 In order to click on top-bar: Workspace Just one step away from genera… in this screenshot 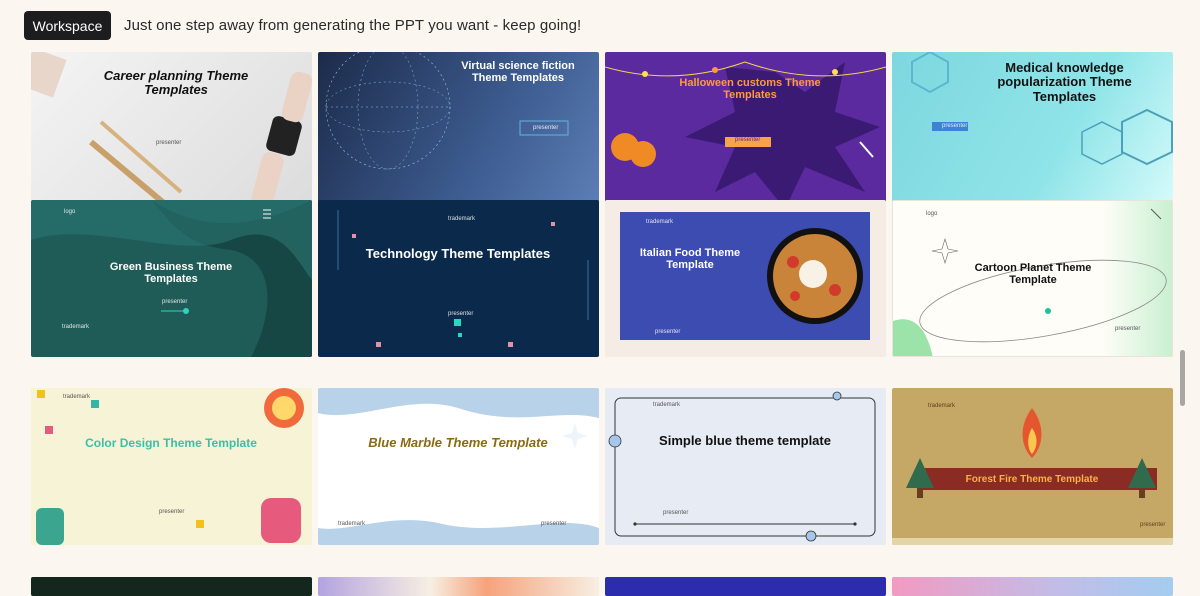, I will do `click(600, 25)`.